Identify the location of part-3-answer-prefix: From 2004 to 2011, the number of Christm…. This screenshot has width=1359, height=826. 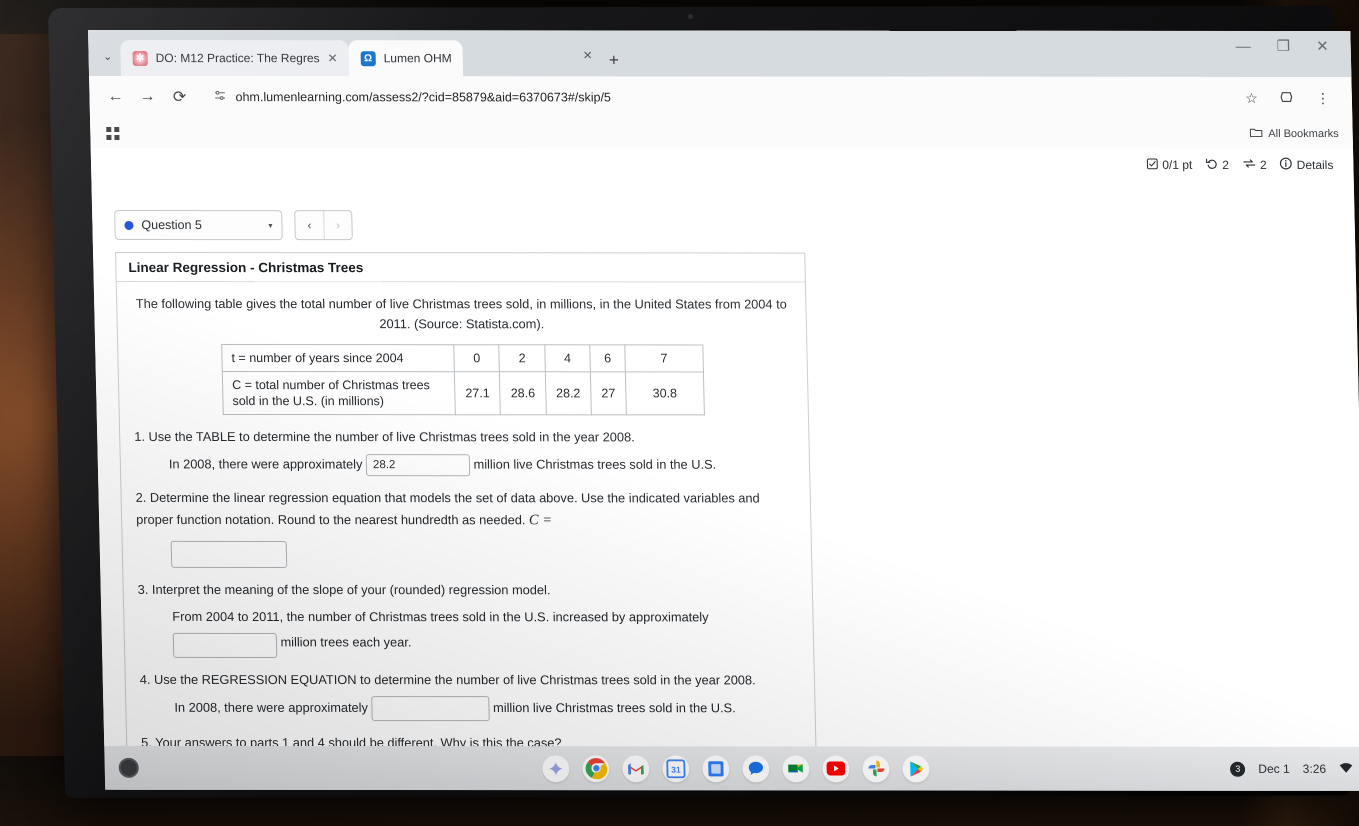
(440, 616).